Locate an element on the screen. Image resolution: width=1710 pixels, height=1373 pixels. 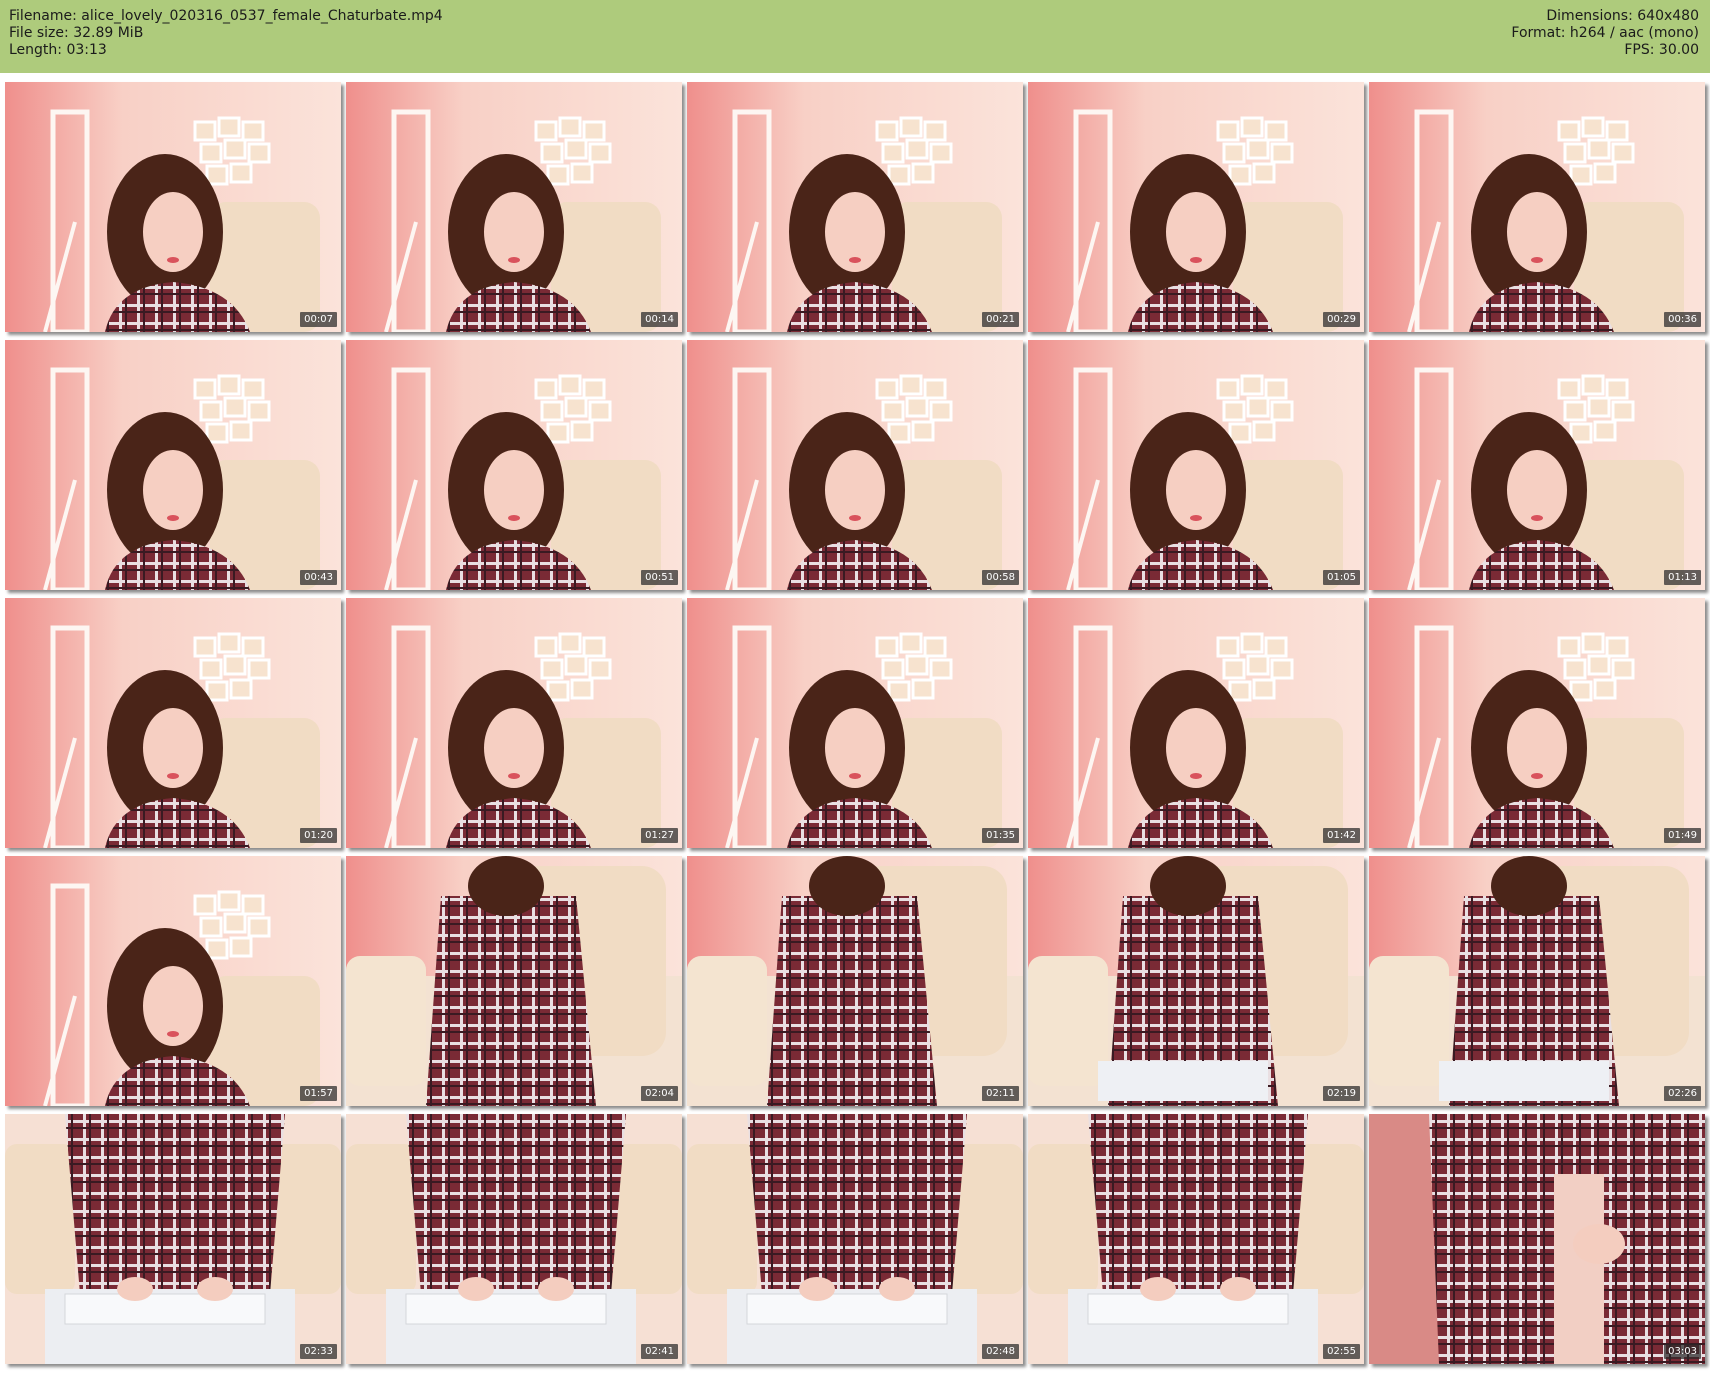
video-thumbnail: 00:21 is located at coordinates (855, 207).